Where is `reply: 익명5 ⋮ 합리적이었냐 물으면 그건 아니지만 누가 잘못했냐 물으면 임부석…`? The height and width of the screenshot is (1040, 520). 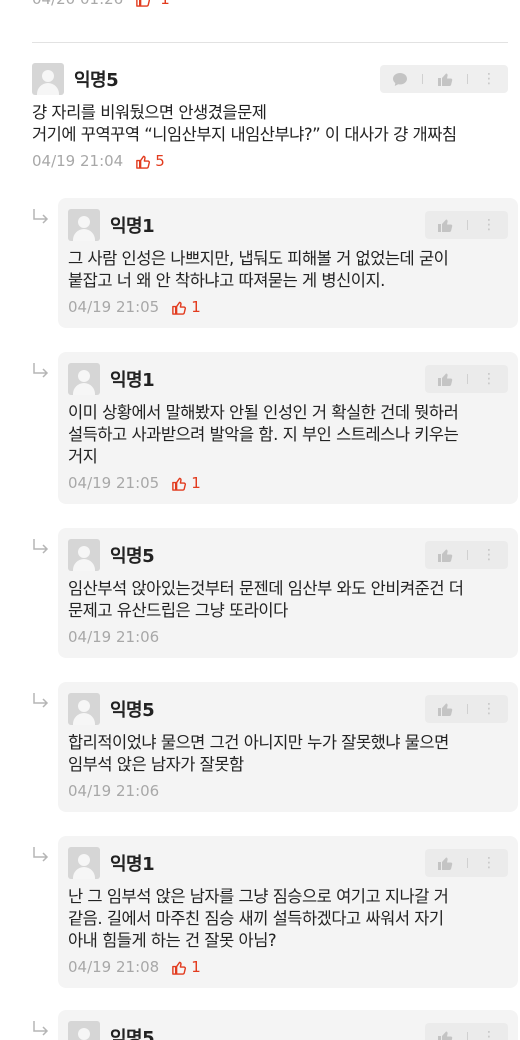
reply: 익명5 ⋮ 합리적이었냐 물으면 그건 아니지만 누가 잘못했냐 물으면 임부석… is located at coordinates (288, 747).